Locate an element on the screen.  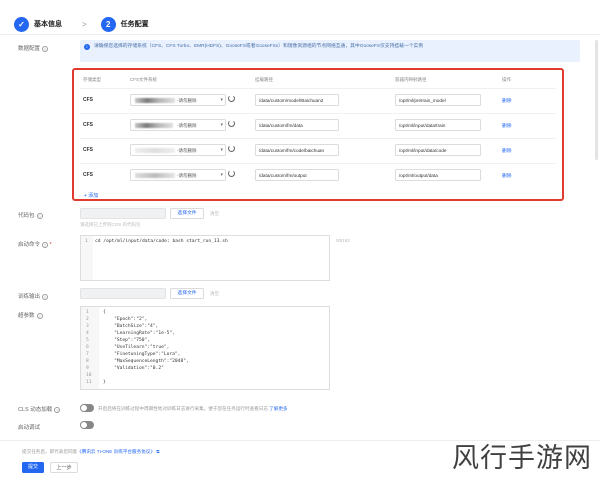
local-path-input: /opt/ml/input/data/train is located at coordinates (438, 125).